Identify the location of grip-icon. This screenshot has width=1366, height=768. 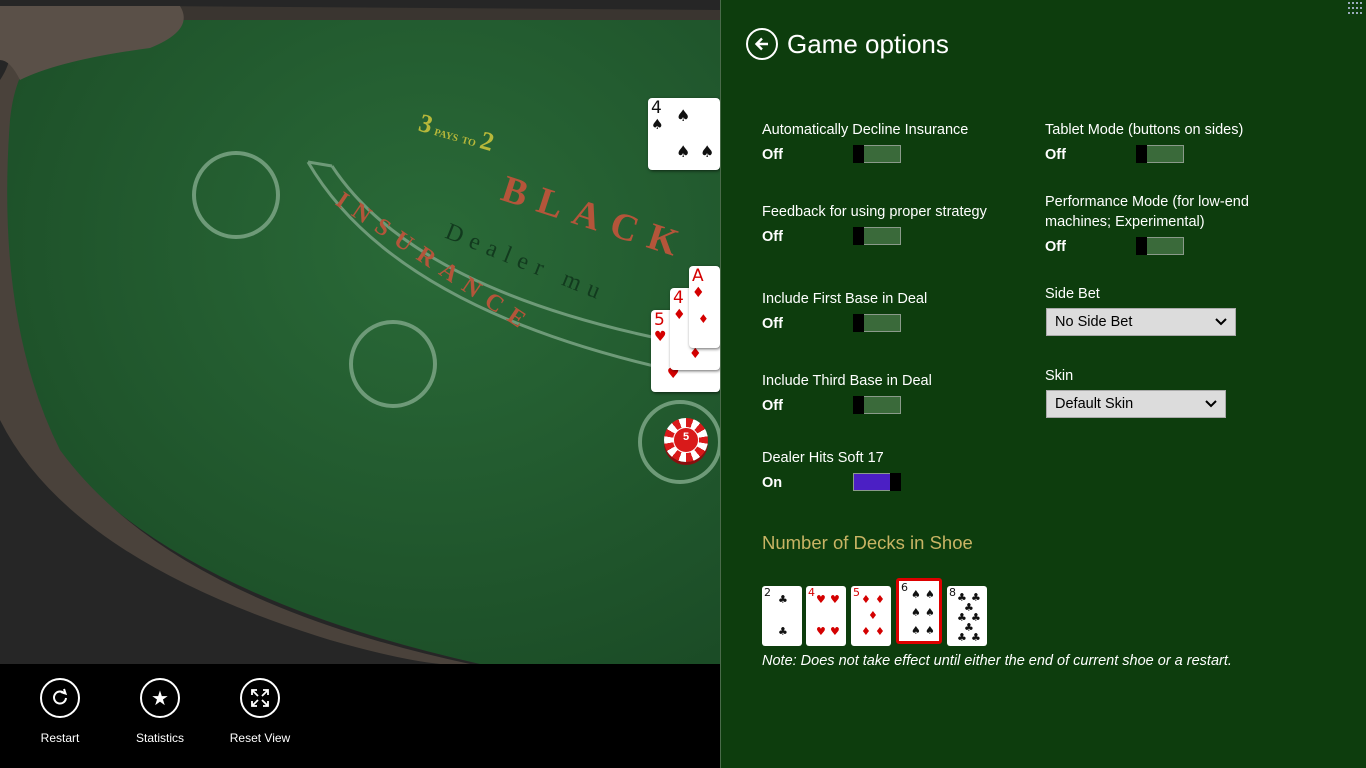
(1355, 8).